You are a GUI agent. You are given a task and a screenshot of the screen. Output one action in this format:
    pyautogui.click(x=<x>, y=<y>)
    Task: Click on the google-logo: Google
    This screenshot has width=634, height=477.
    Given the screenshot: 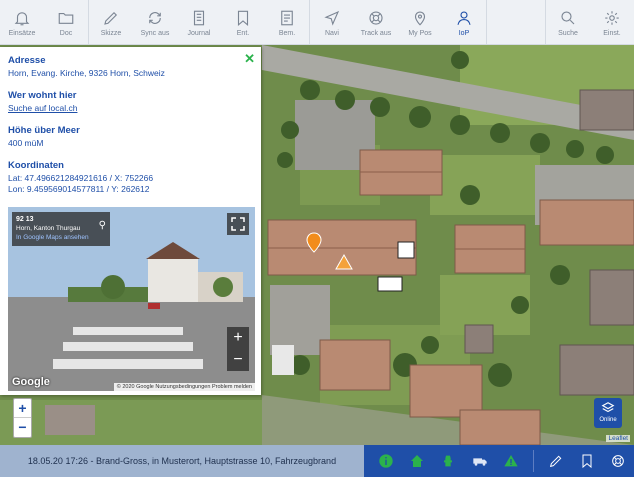 What is the action you would take?
    pyautogui.click(x=31, y=382)
    